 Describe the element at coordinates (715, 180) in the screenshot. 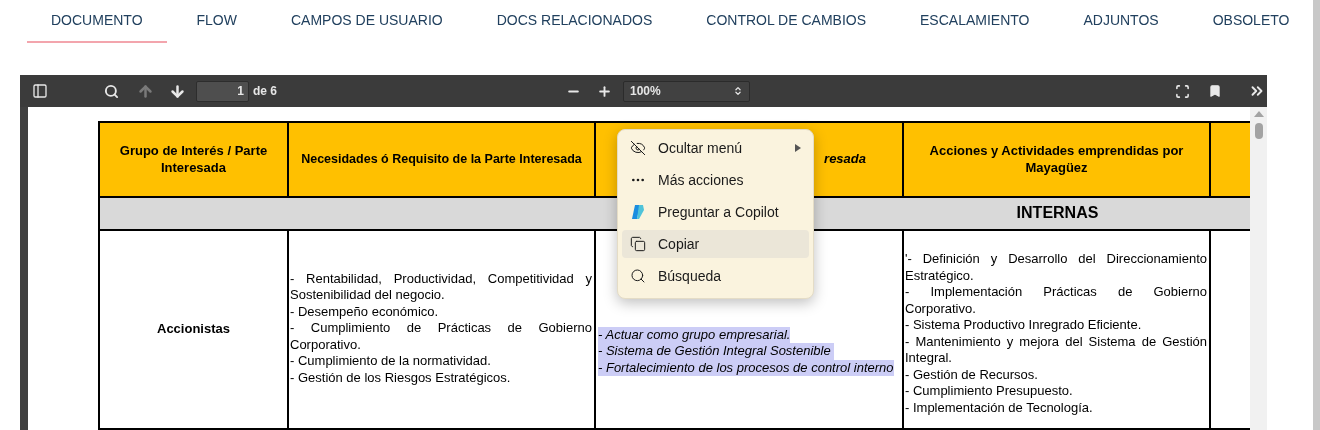

I see `menu-item: Más acciones` at that location.